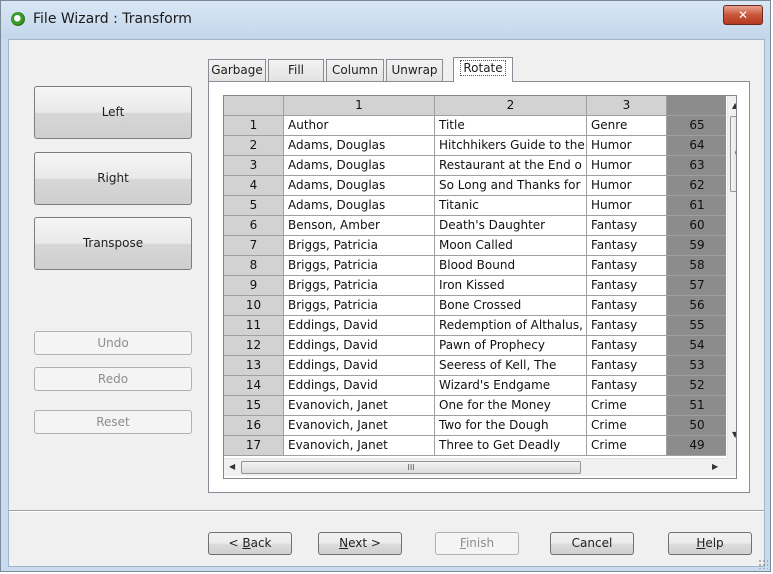 This screenshot has width=773, height=574. I want to click on table-row: 8 Briggs, Patricia Blood Bound Fantasy 58, so click(475, 266).